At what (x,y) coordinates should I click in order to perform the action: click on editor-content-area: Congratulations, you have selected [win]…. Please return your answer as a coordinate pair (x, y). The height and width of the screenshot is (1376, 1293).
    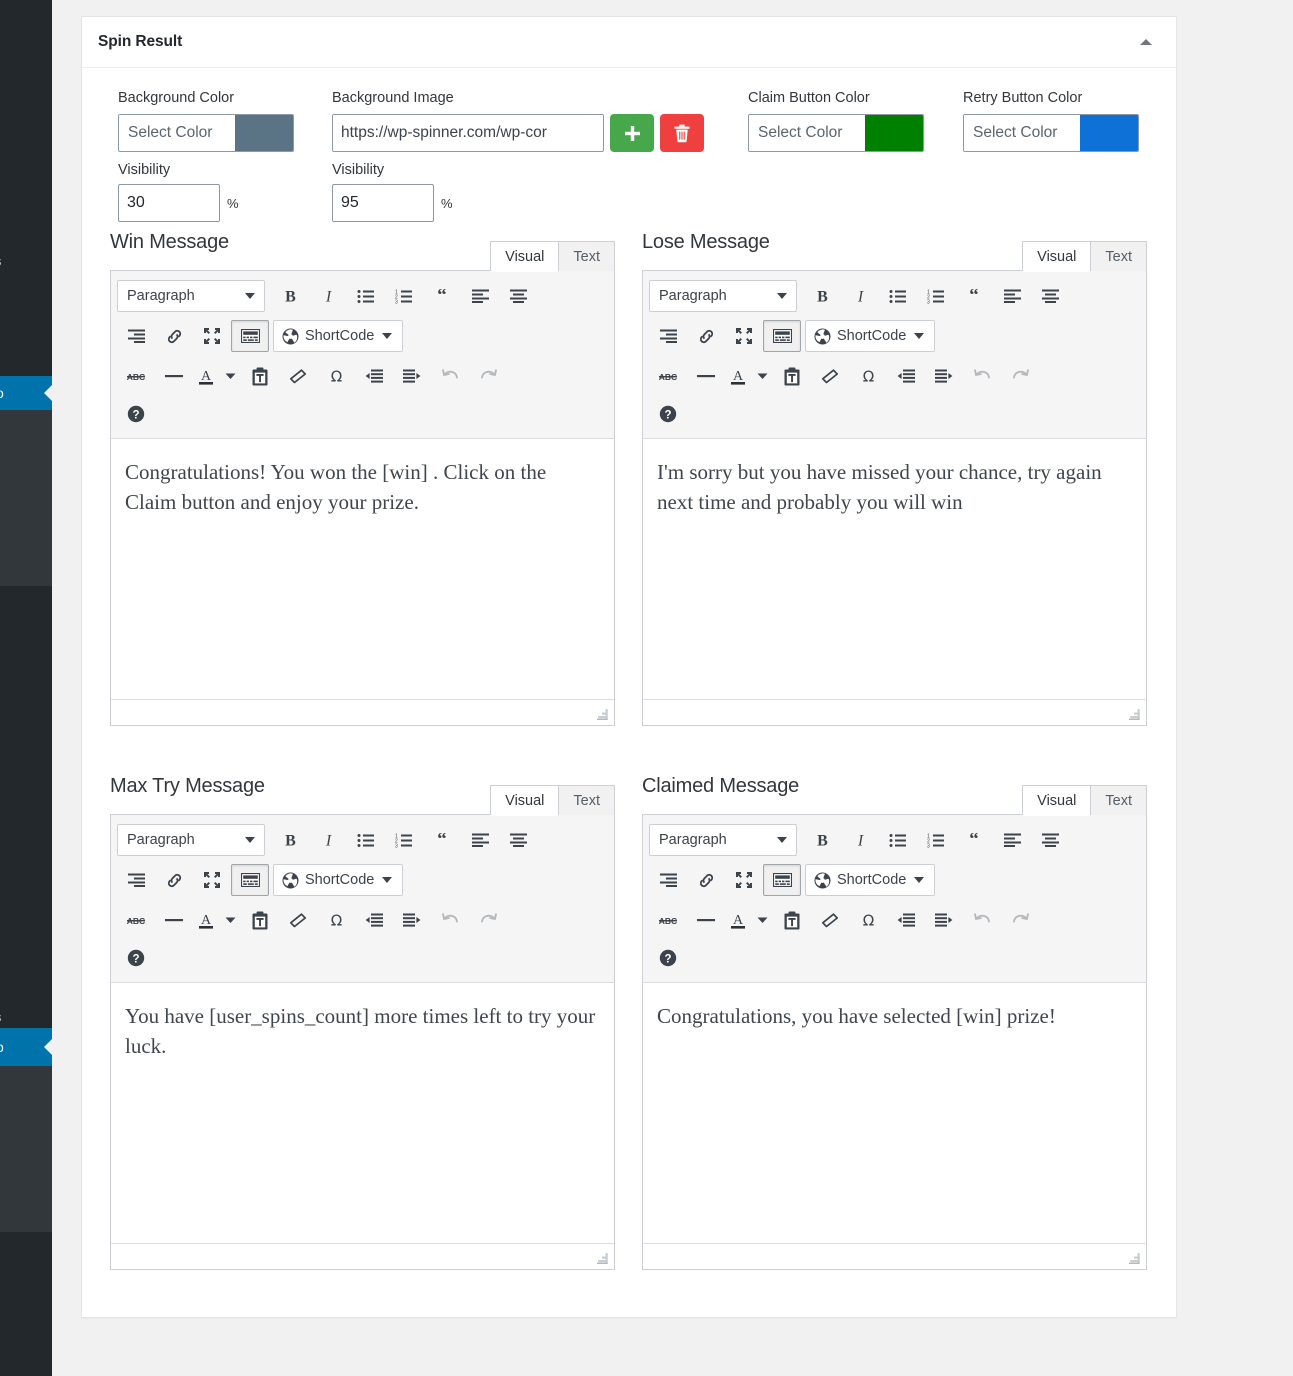
    Looking at the image, I should click on (894, 1126).